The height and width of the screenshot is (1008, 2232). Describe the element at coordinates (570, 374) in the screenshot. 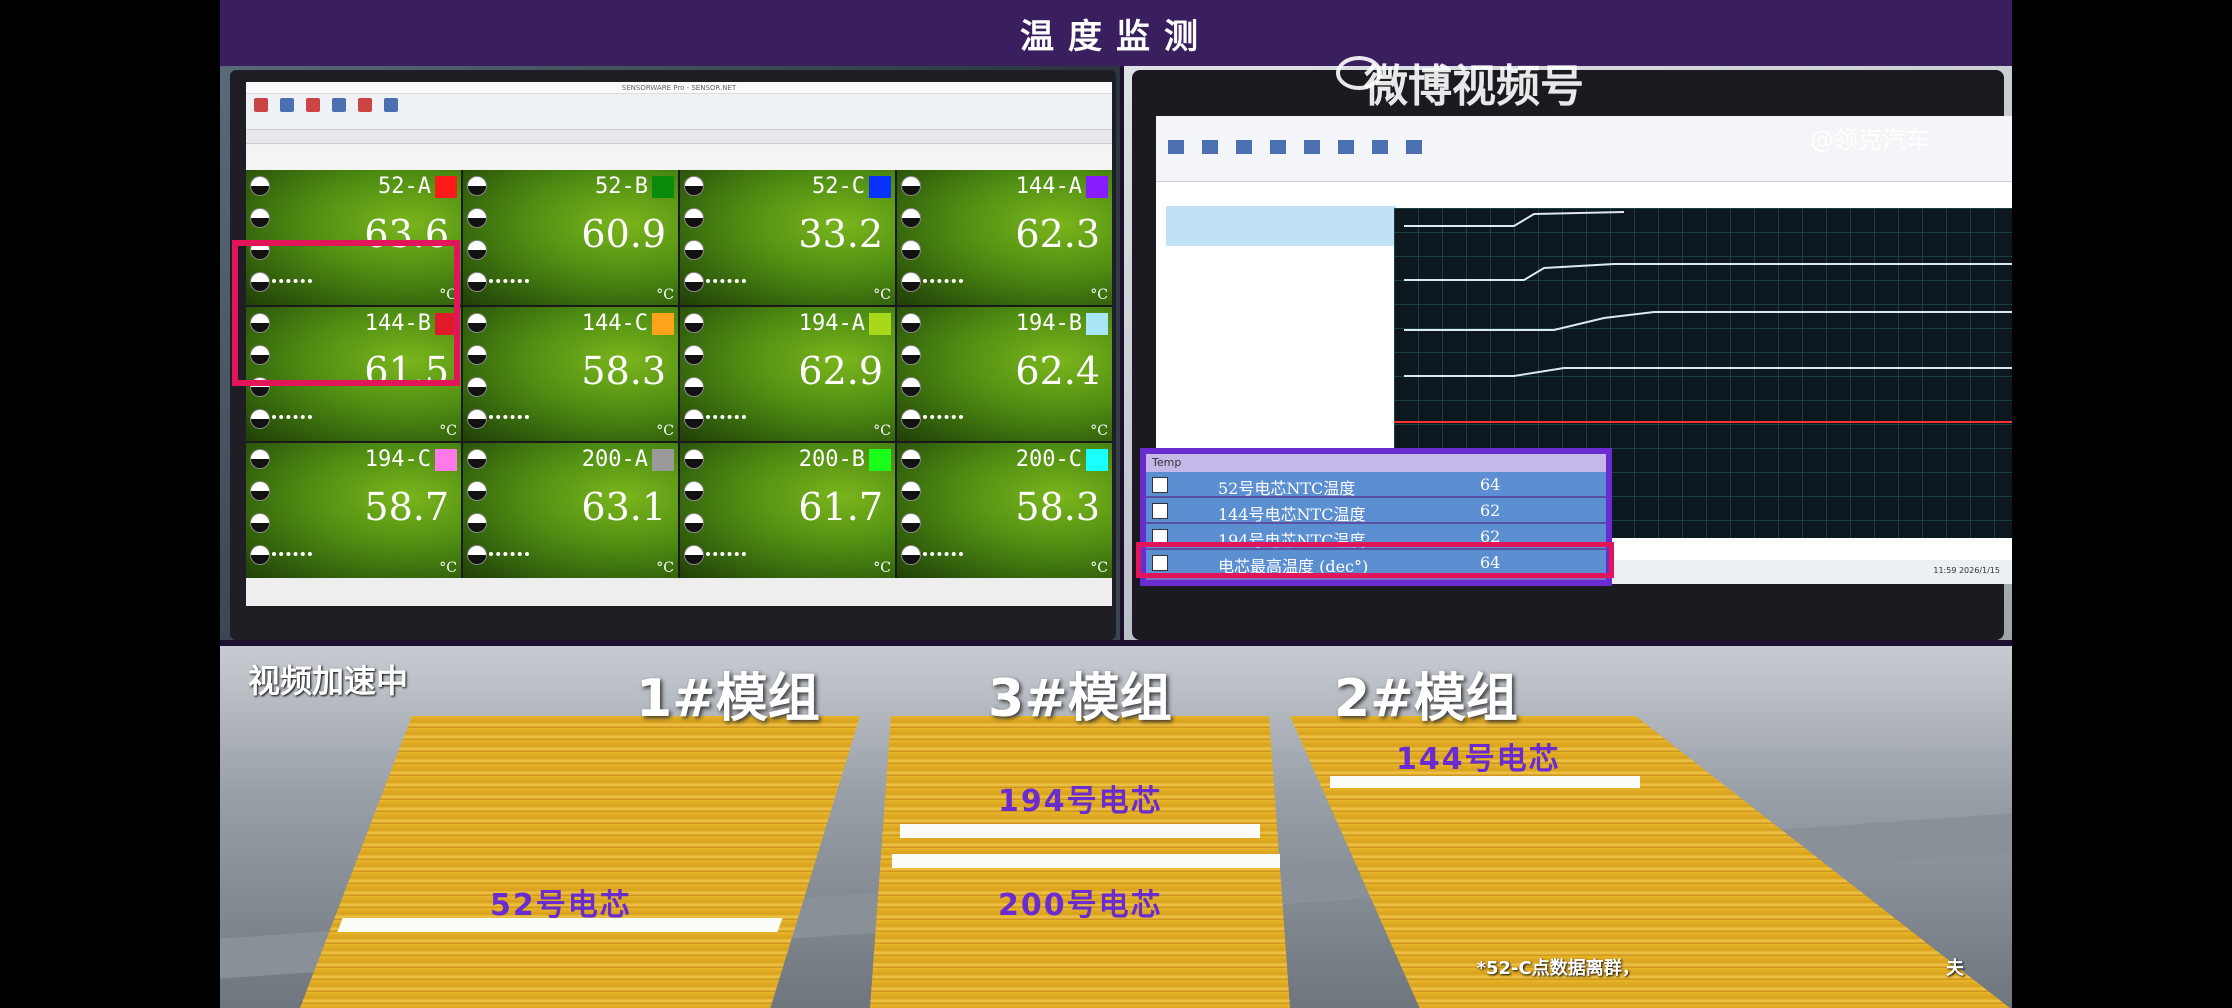

I see `channel-cell: 144-C 58.3 °C` at that location.